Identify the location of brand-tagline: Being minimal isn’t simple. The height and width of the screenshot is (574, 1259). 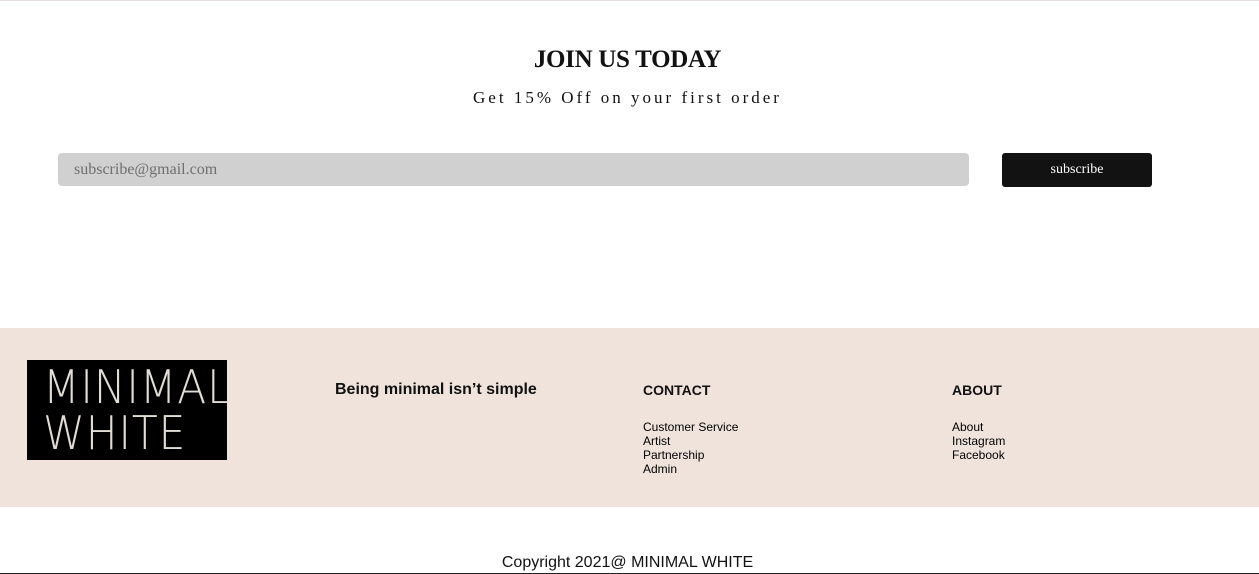
(436, 389).